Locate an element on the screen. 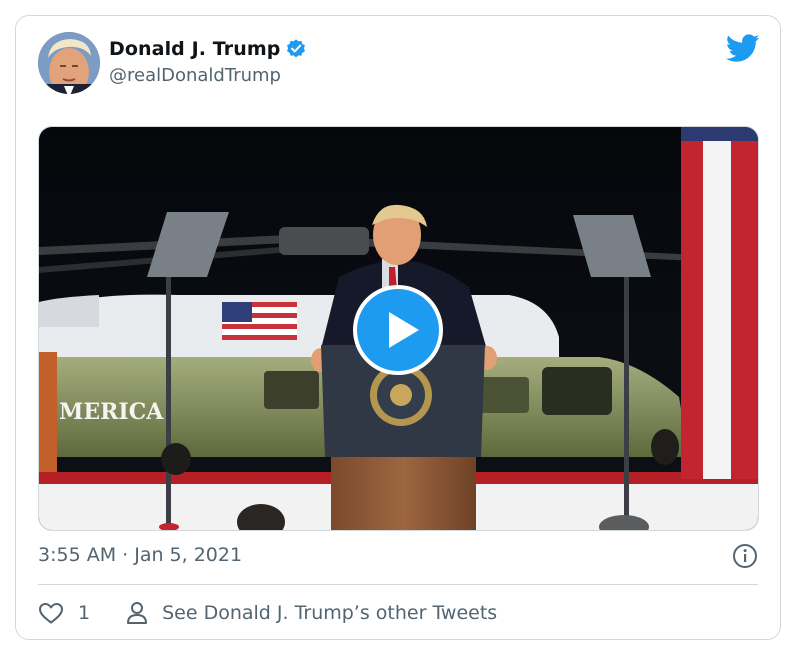 The width and height of the screenshot is (799, 665). other-tweets-link: See Donald J. Trump’s other Tweets is located at coordinates (311, 613).